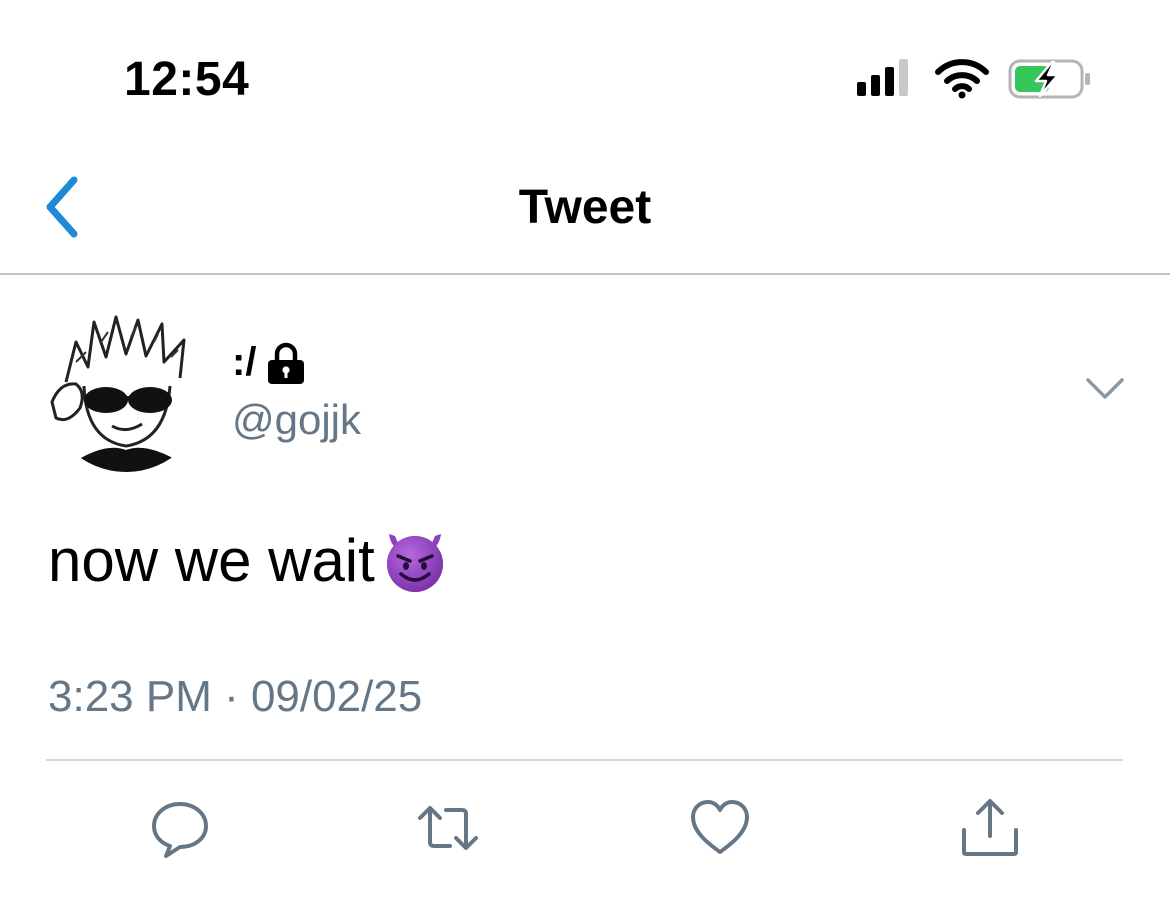 The height and width of the screenshot is (897, 1170). I want to click on cellular-signal-icon, so click(885, 78).